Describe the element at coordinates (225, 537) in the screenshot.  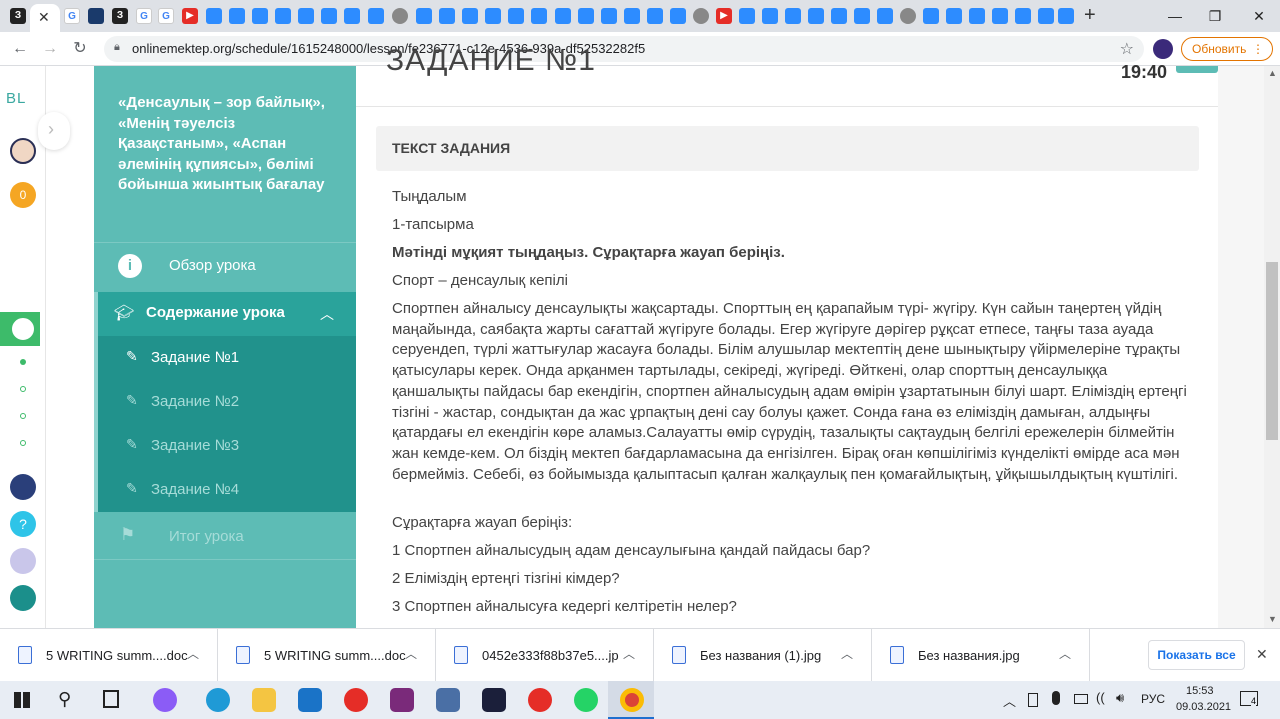
I see `summary-item: ⚑ Итог урока` at that location.